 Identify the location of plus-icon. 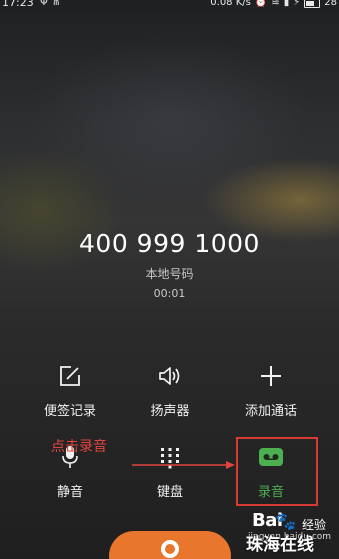
(271, 376).